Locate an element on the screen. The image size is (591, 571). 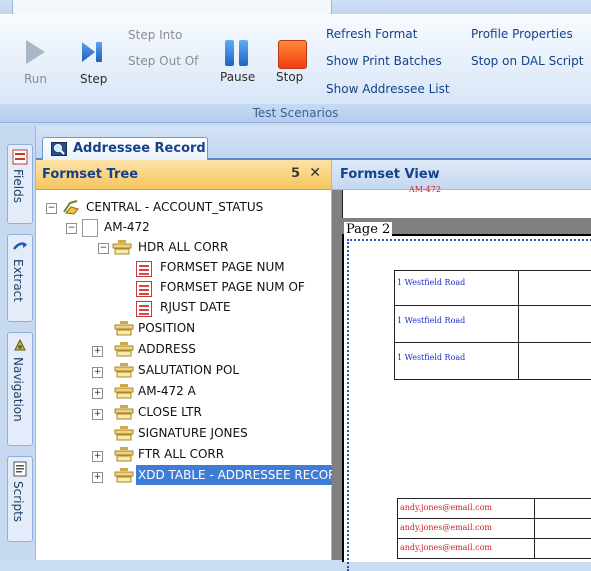
page-label: Page 2 is located at coordinates (368, 229).